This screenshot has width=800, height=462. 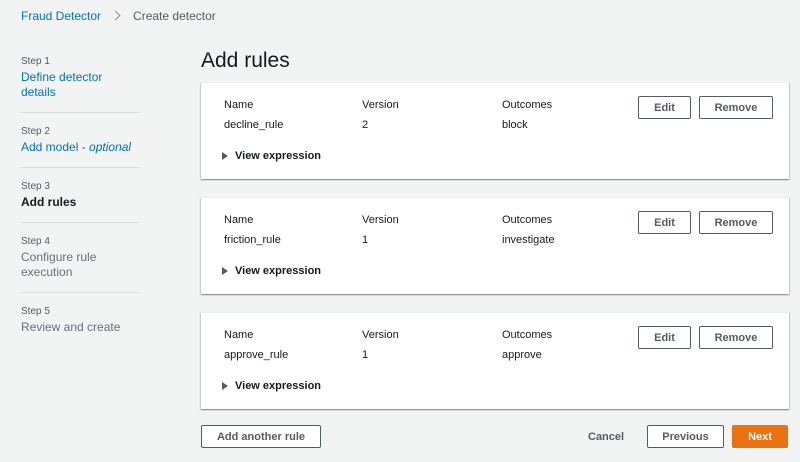 I want to click on breadcrumb: Fraud Detector Create detector, so click(x=118, y=16).